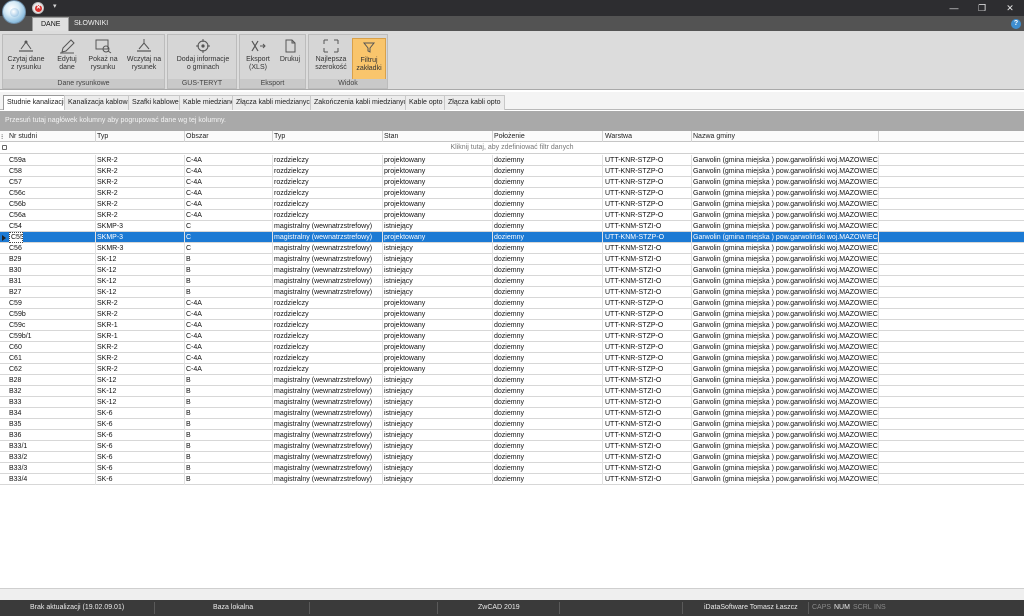 The height and width of the screenshot is (616, 1024). Describe the element at coordinates (51, 303) in the screenshot. I see `cell-nr-studni: C59` at that location.